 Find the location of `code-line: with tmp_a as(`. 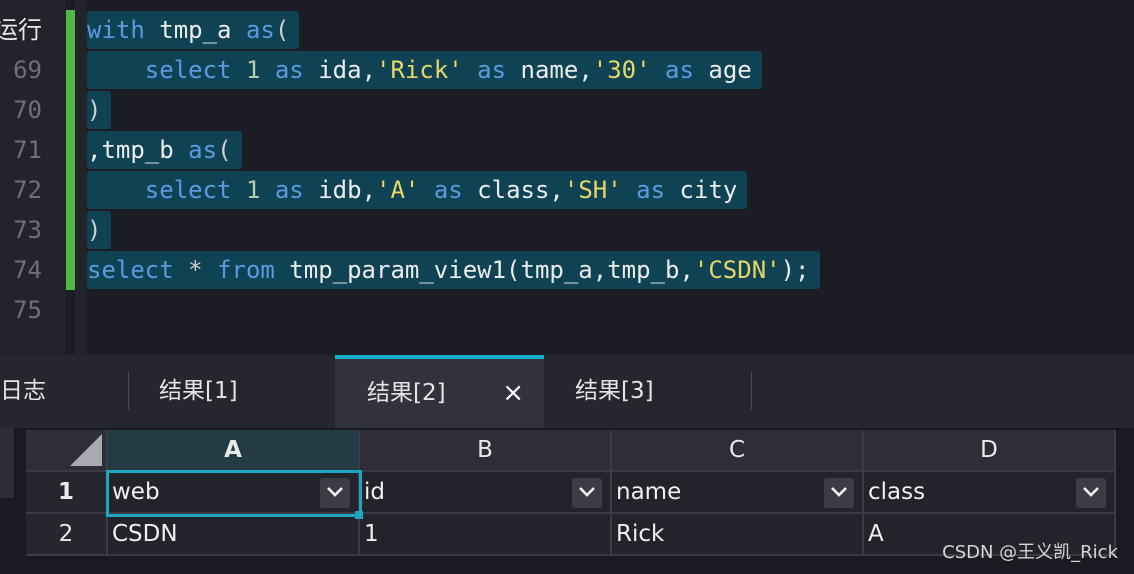

code-line: with tmp_a as( is located at coordinates (193, 30).